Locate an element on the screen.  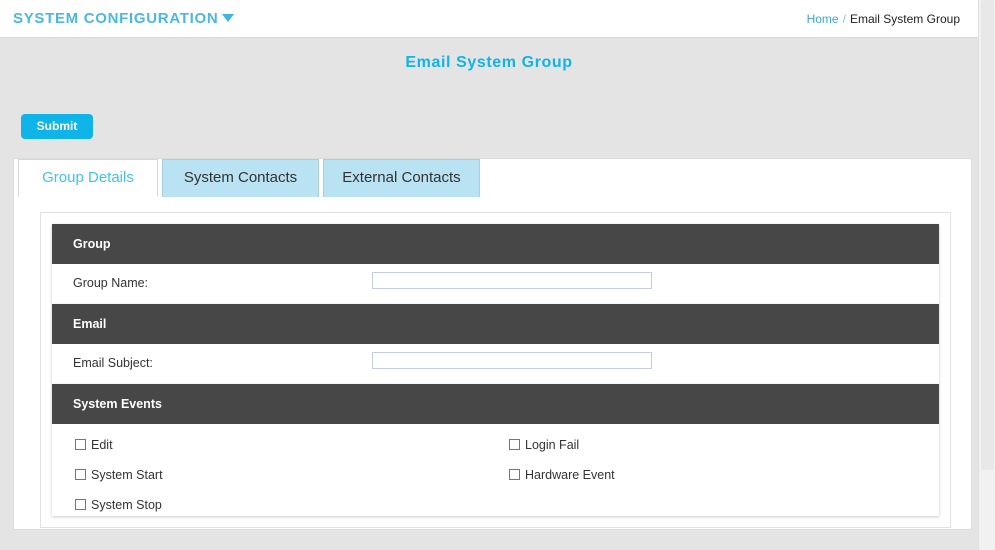
submit-button: Submit is located at coordinates (57, 126).